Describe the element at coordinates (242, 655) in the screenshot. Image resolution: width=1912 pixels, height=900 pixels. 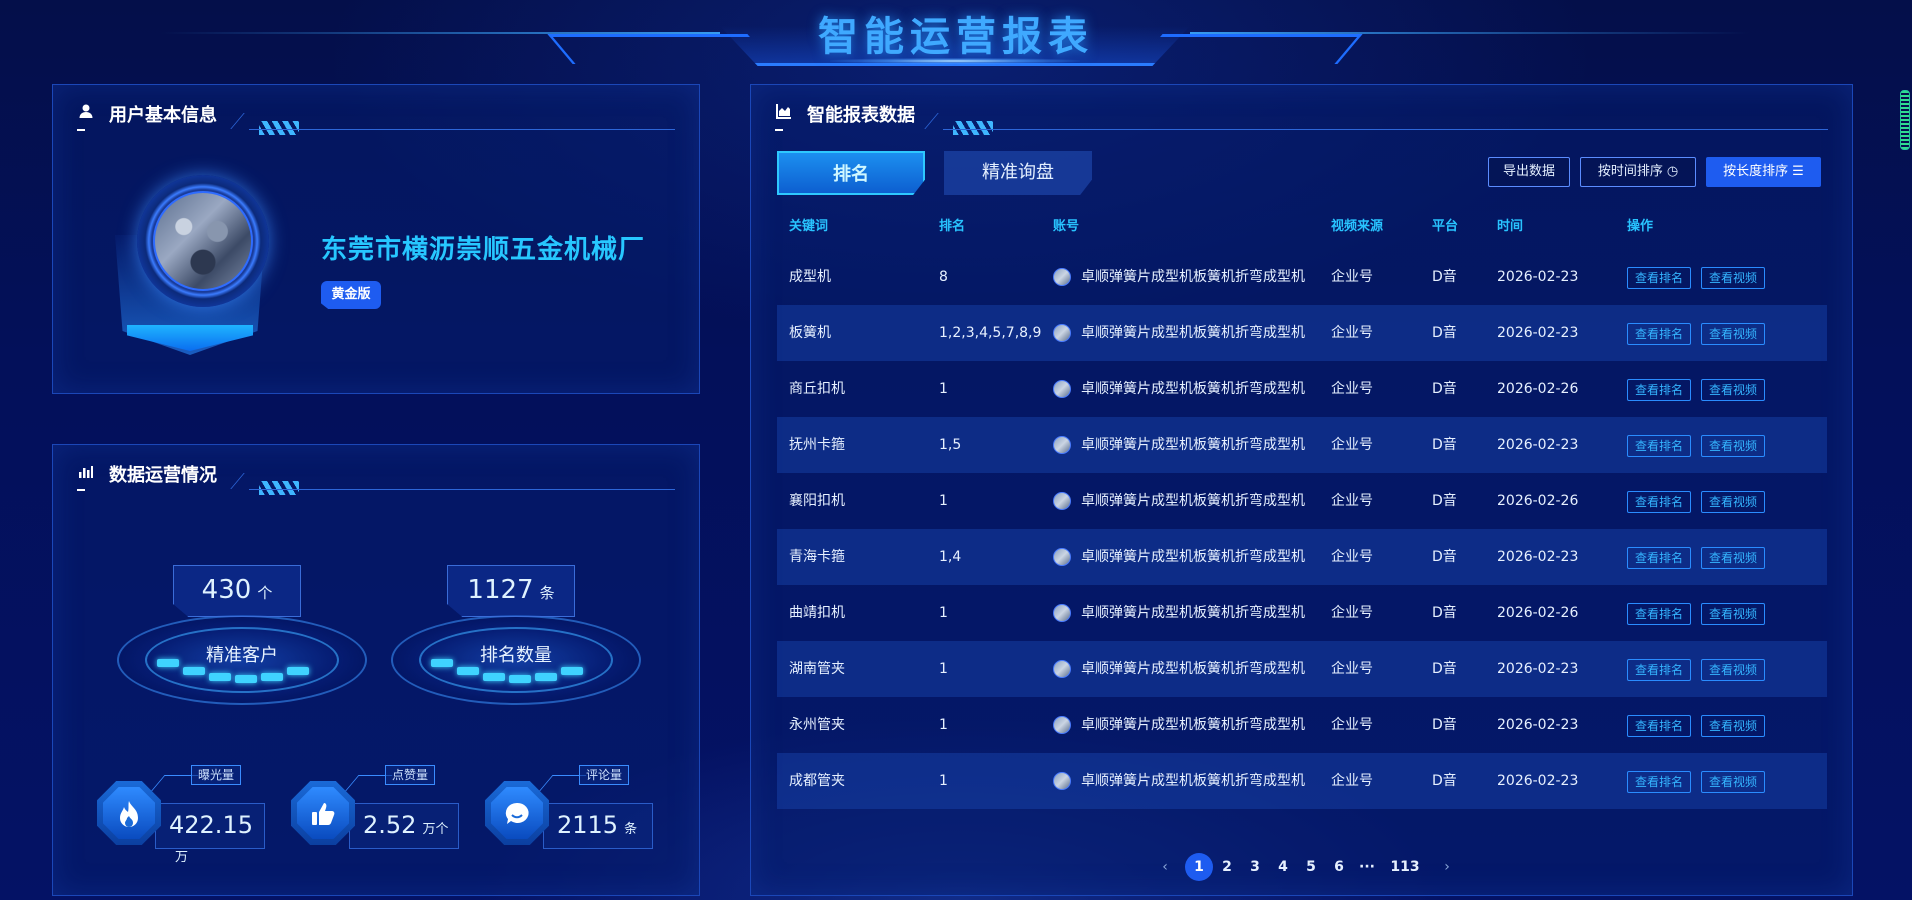
I see `dial-label: 精准客户` at that location.